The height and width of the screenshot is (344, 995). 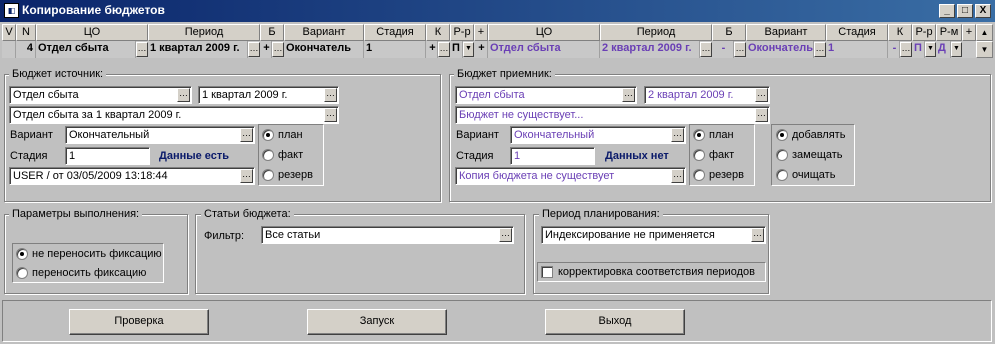 What do you see at coordinates (547, 272) in the screenshot?
I see `planning-adjust-checkbox` at bounding box center [547, 272].